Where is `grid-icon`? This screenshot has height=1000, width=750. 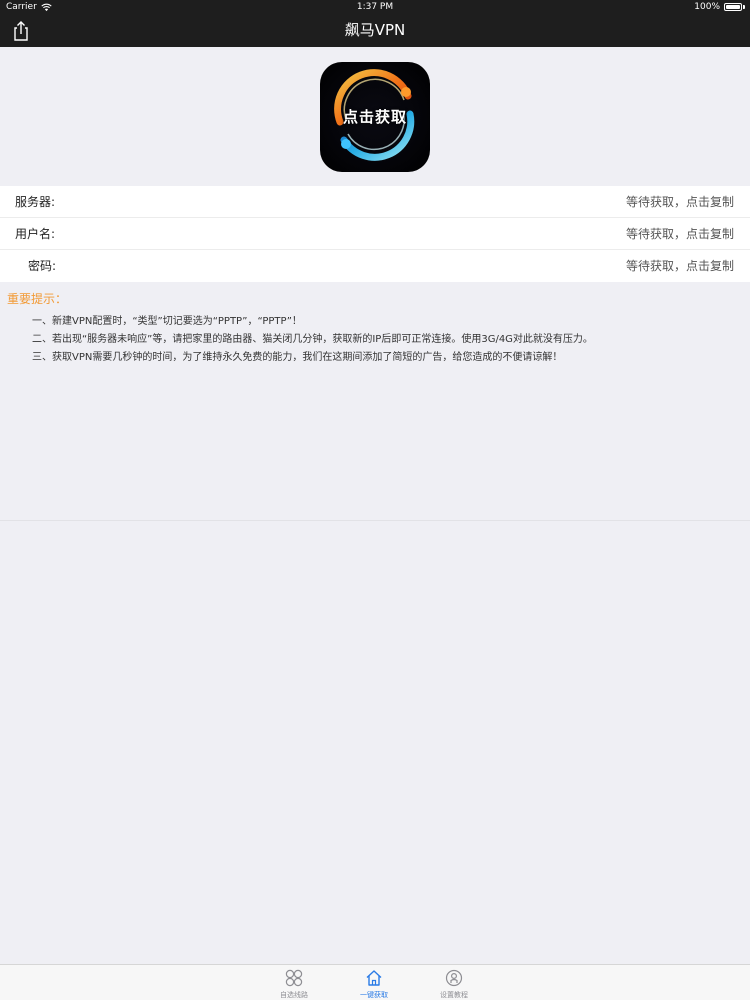
grid-icon is located at coordinates (294, 978).